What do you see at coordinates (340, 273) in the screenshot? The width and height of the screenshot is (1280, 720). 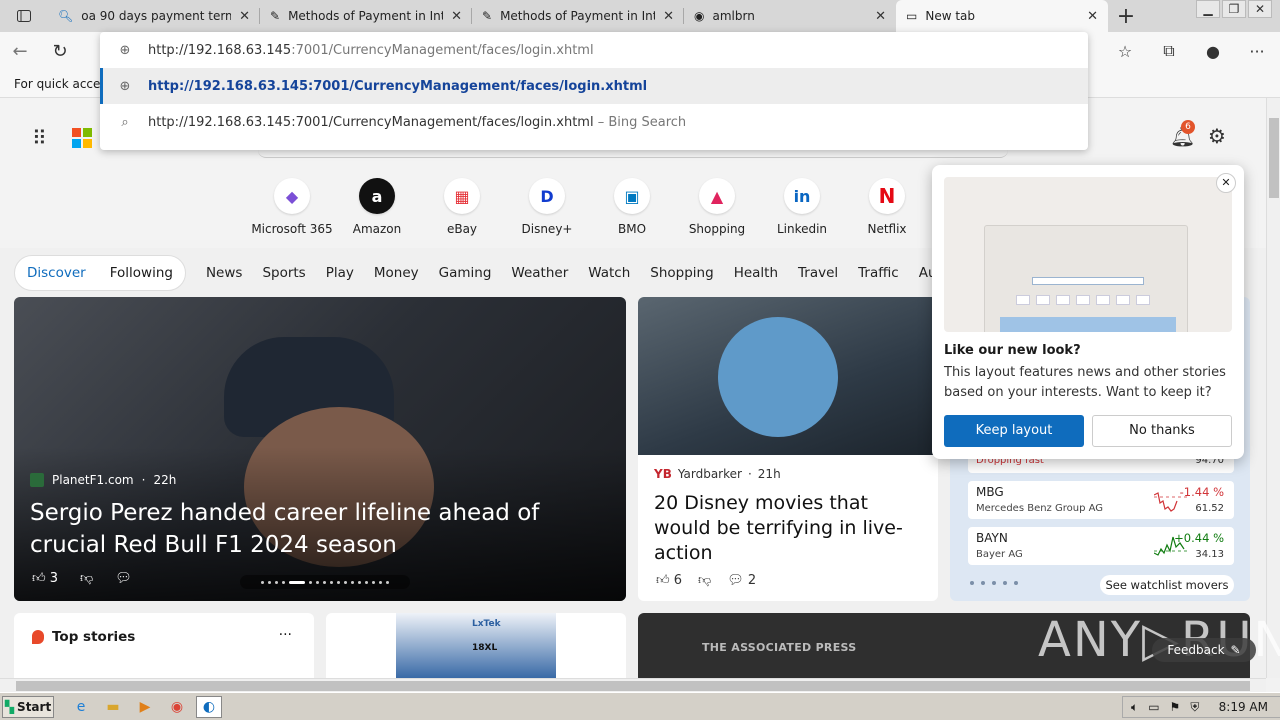 I see `feed-nav-item: Play` at bounding box center [340, 273].